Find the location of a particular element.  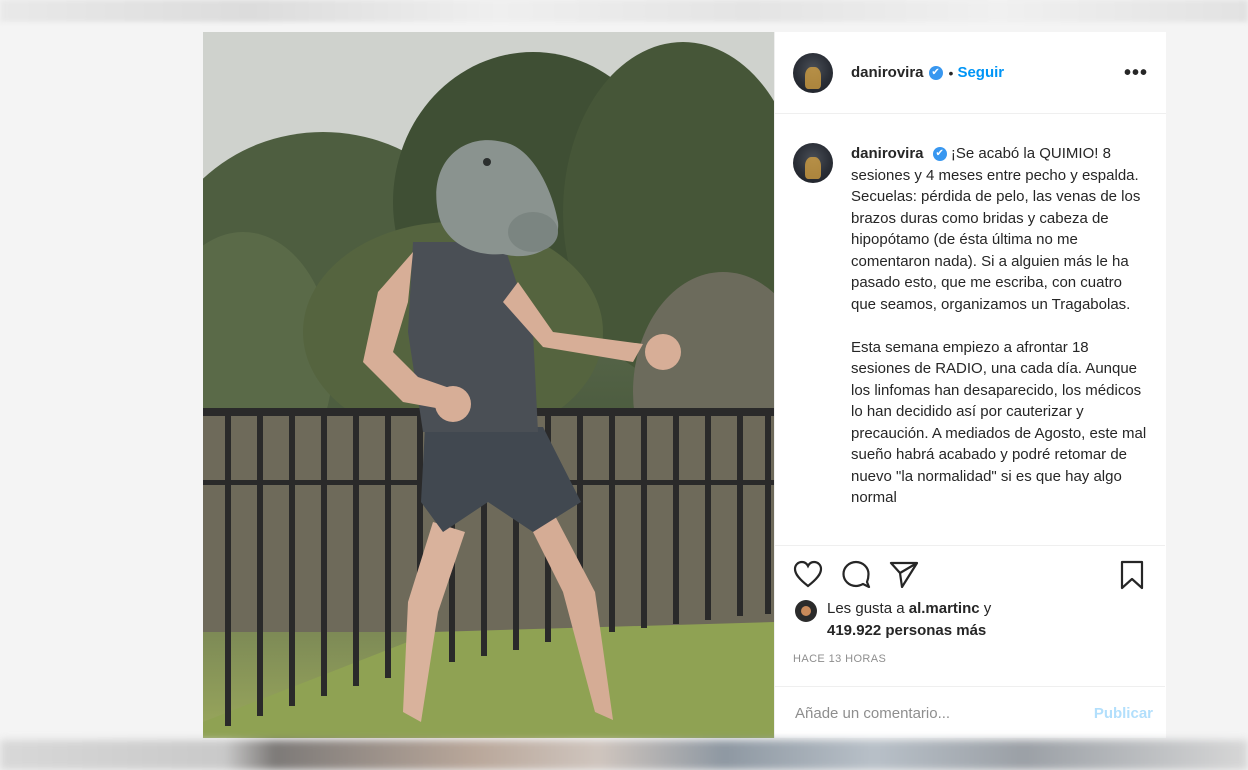

likes-prefix: Les gusta a is located at coordinates (868, 608).